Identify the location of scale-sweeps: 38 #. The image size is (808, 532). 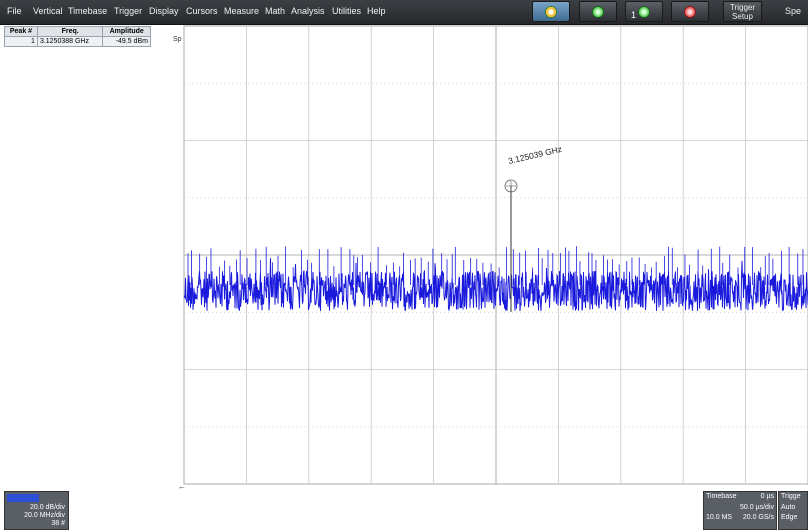
(58, 523).